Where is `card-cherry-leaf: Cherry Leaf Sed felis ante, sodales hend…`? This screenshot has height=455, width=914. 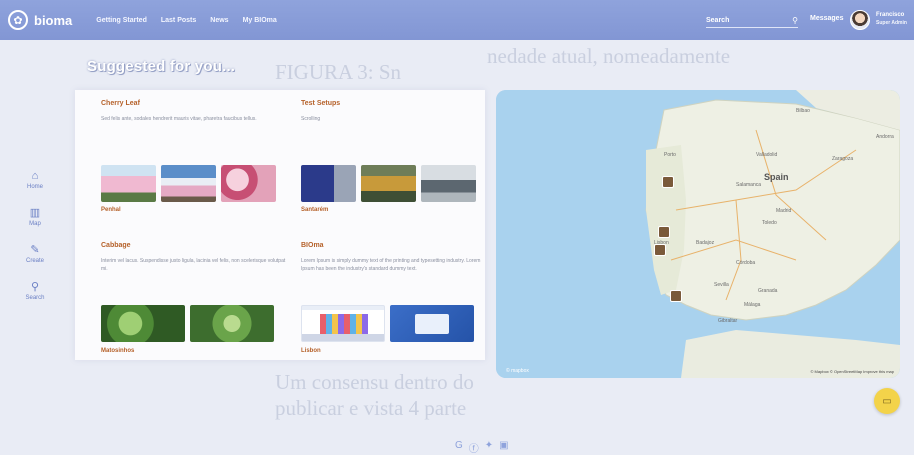 card-cherry-leaf: Cherry Leaf Sed felis ante, sodales hend… is located at coordinates (193, 111).